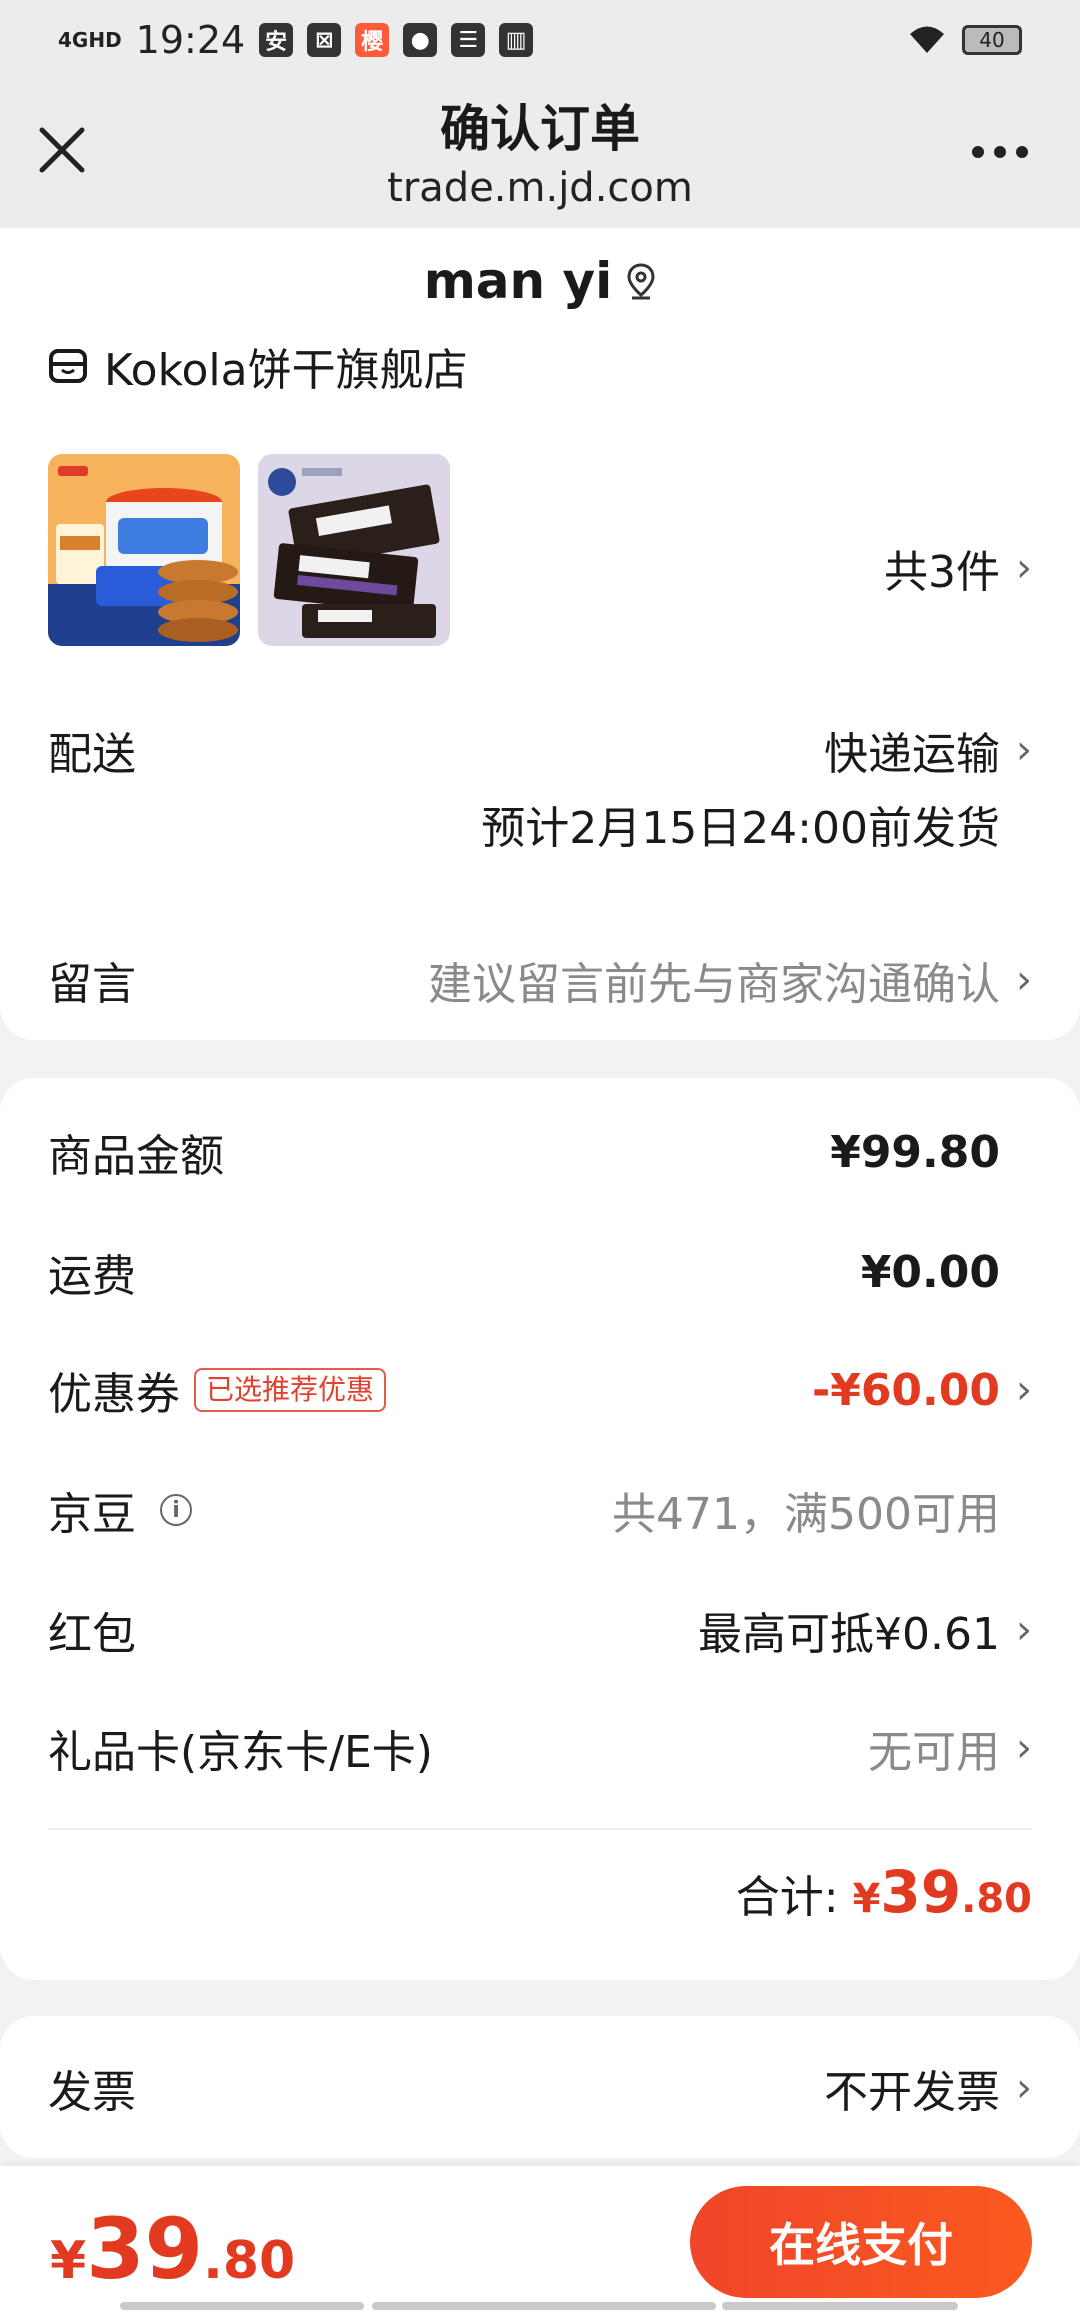  What do you see at coordinates (516, 40) in the screenshot?
I see `book-notification-icon: ▥` at bounding box center [516, 40].